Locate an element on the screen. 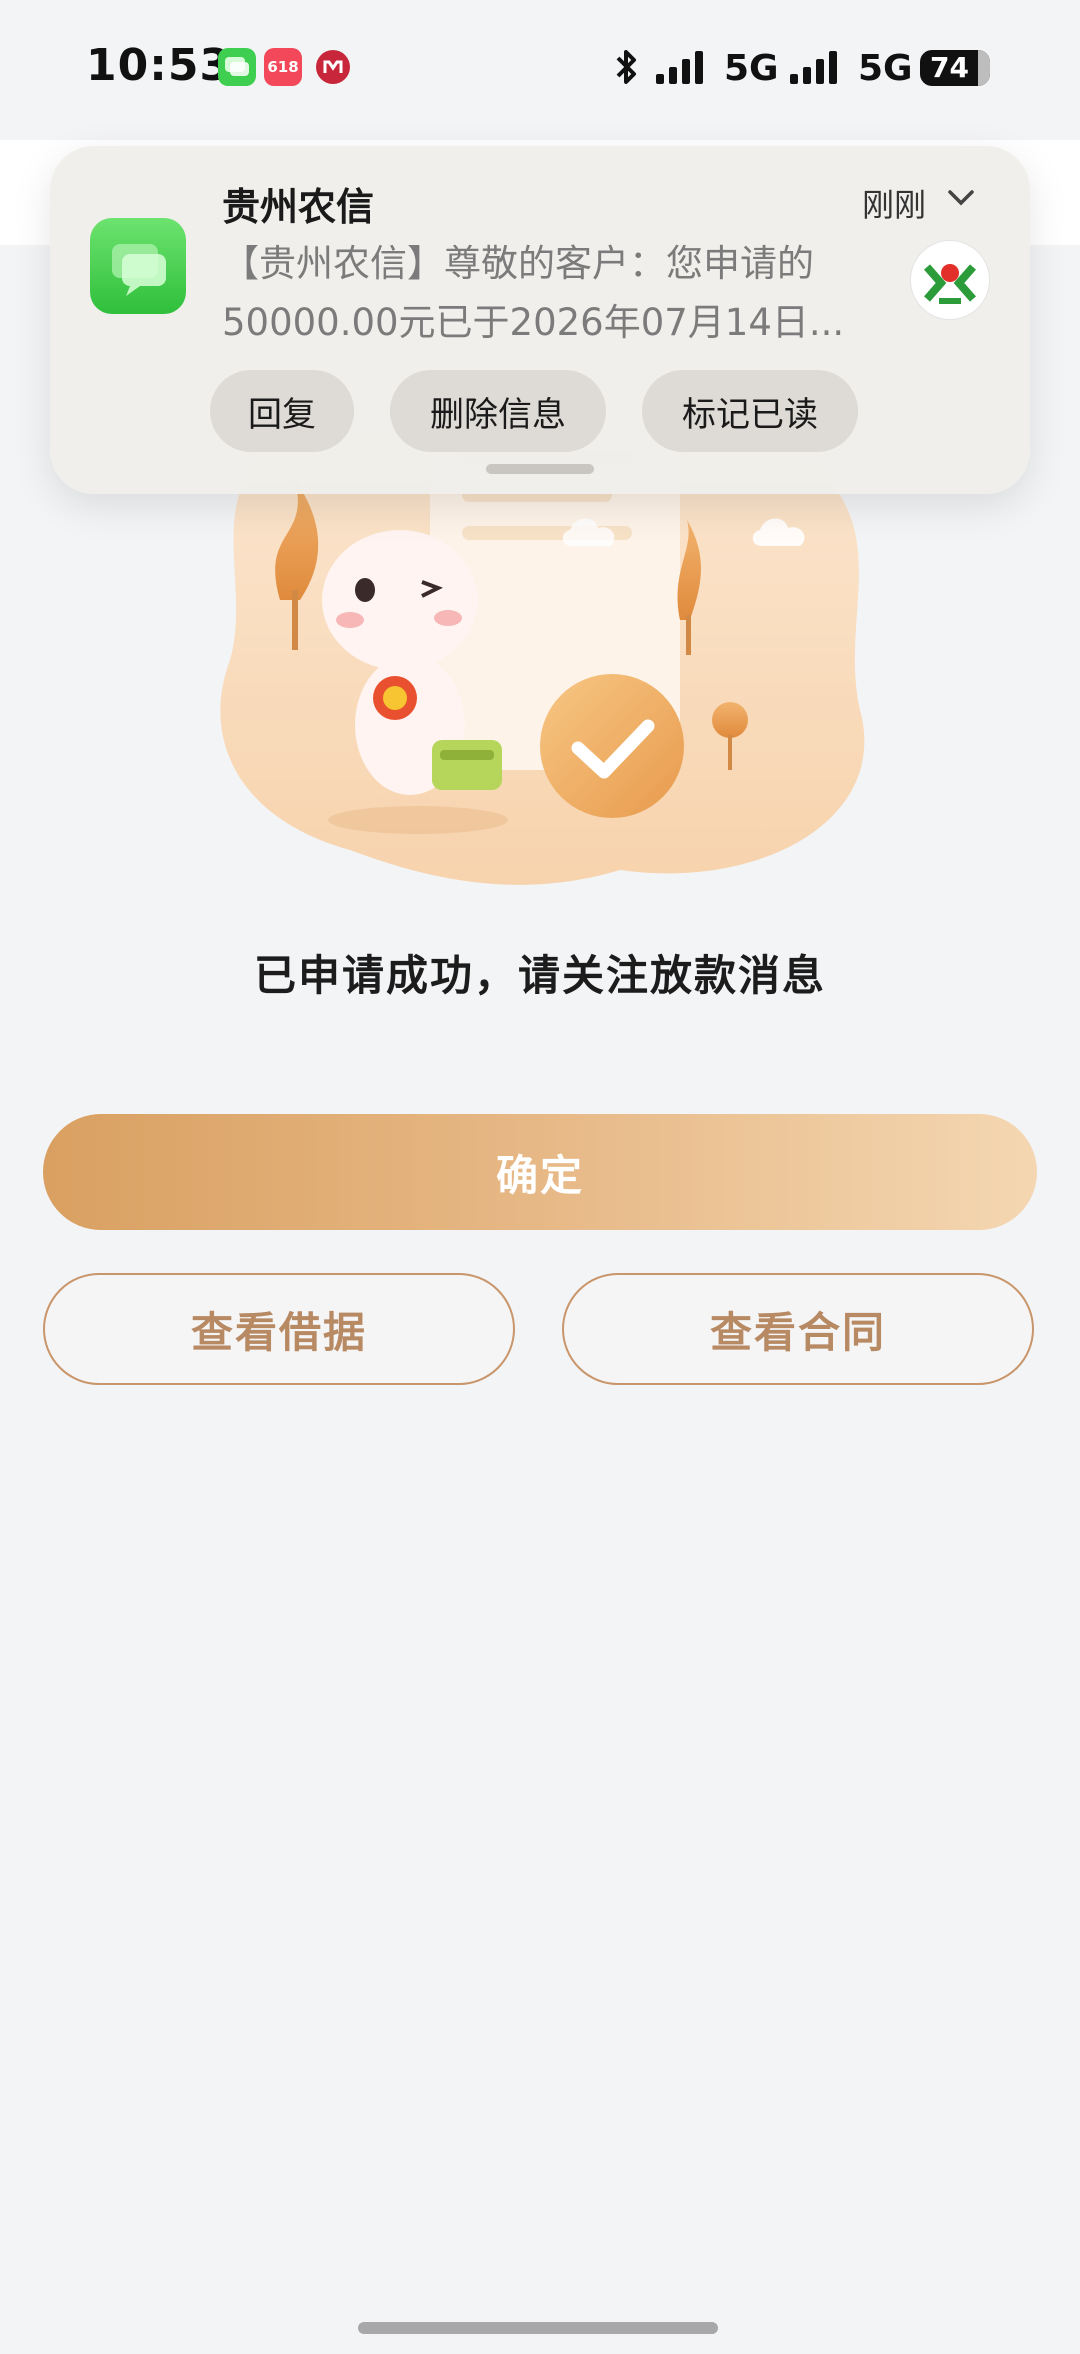  messages-app-icon is located at coordinates (138, 266).